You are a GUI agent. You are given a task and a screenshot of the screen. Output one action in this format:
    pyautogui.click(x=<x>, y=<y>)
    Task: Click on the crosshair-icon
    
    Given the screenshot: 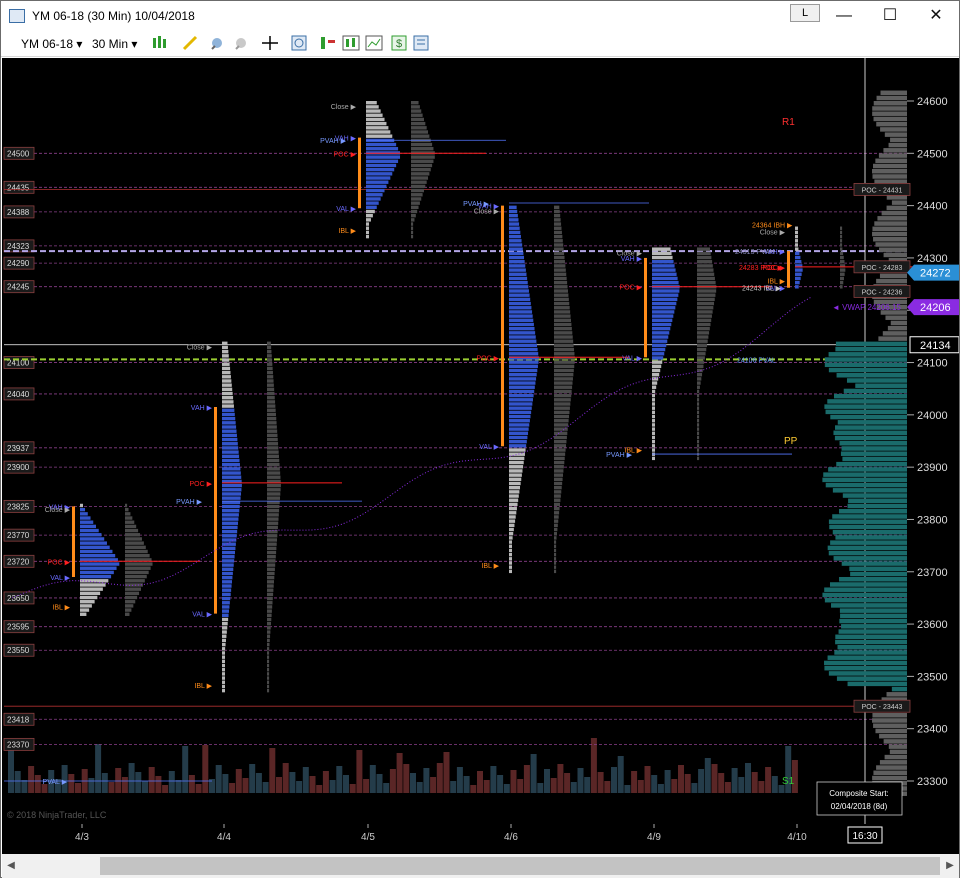 What is the action you would take?
    pyautogui.click(x=270, y=43)
    